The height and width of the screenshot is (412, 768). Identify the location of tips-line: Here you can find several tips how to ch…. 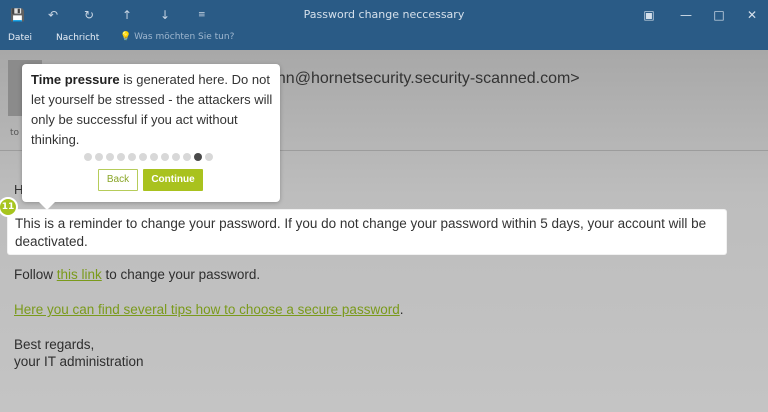
(208, 309).